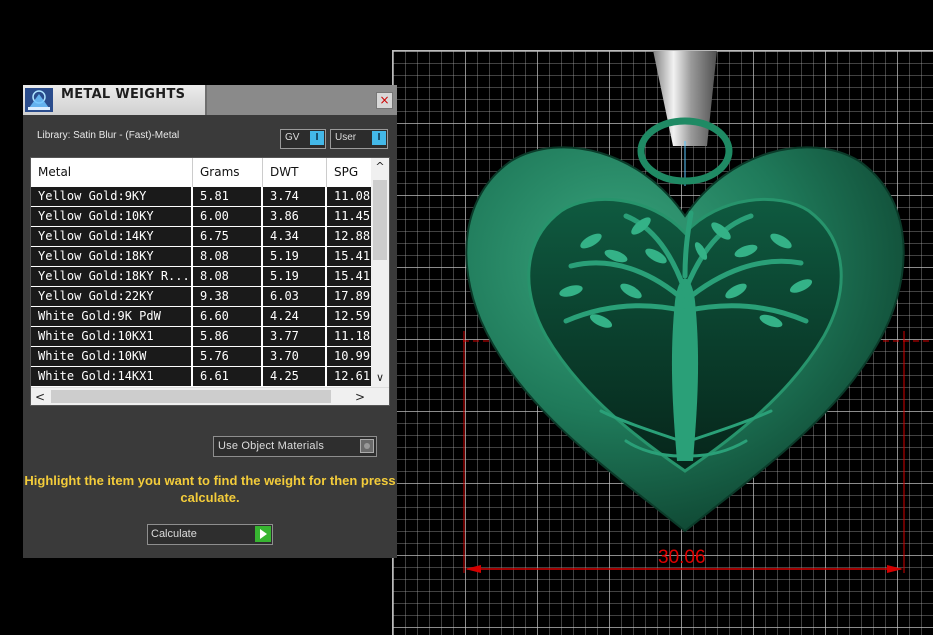 The image size is (933, 635). I want to click on cell-metal: Yellow Gold:10KY, so click(112, 216).